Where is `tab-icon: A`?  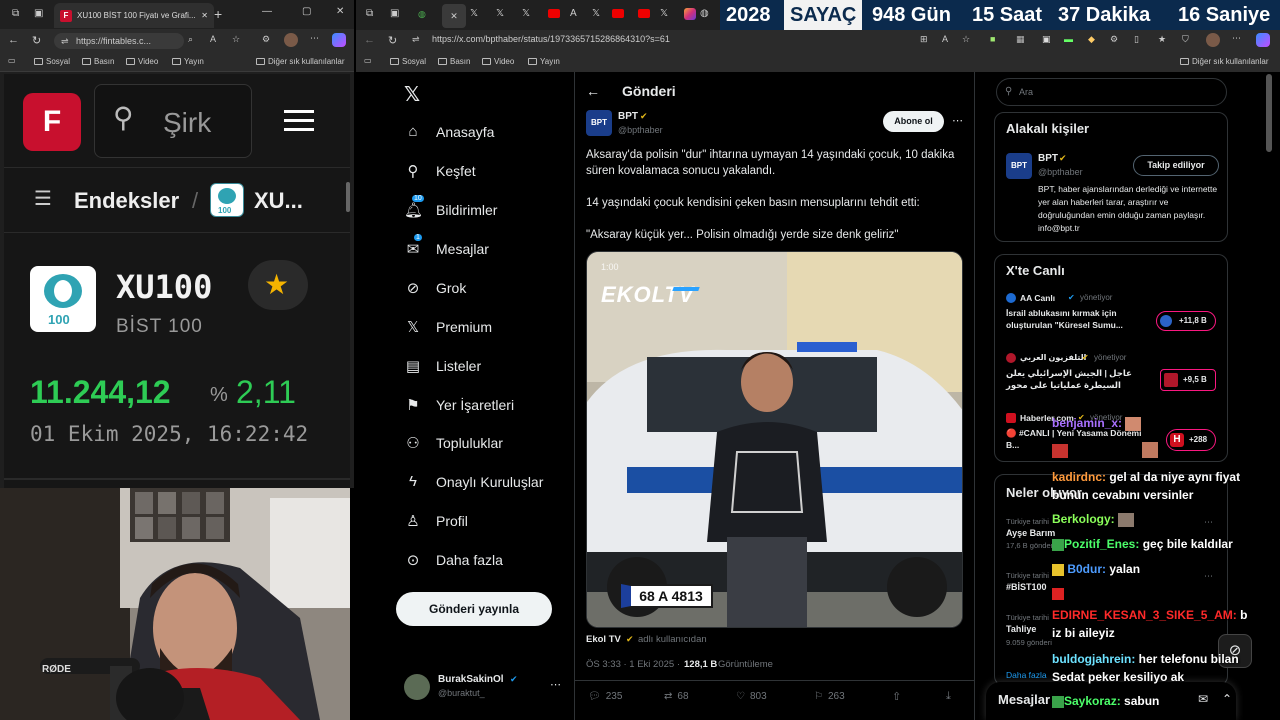 tab-icon: A is located at coordinates (573, 13).